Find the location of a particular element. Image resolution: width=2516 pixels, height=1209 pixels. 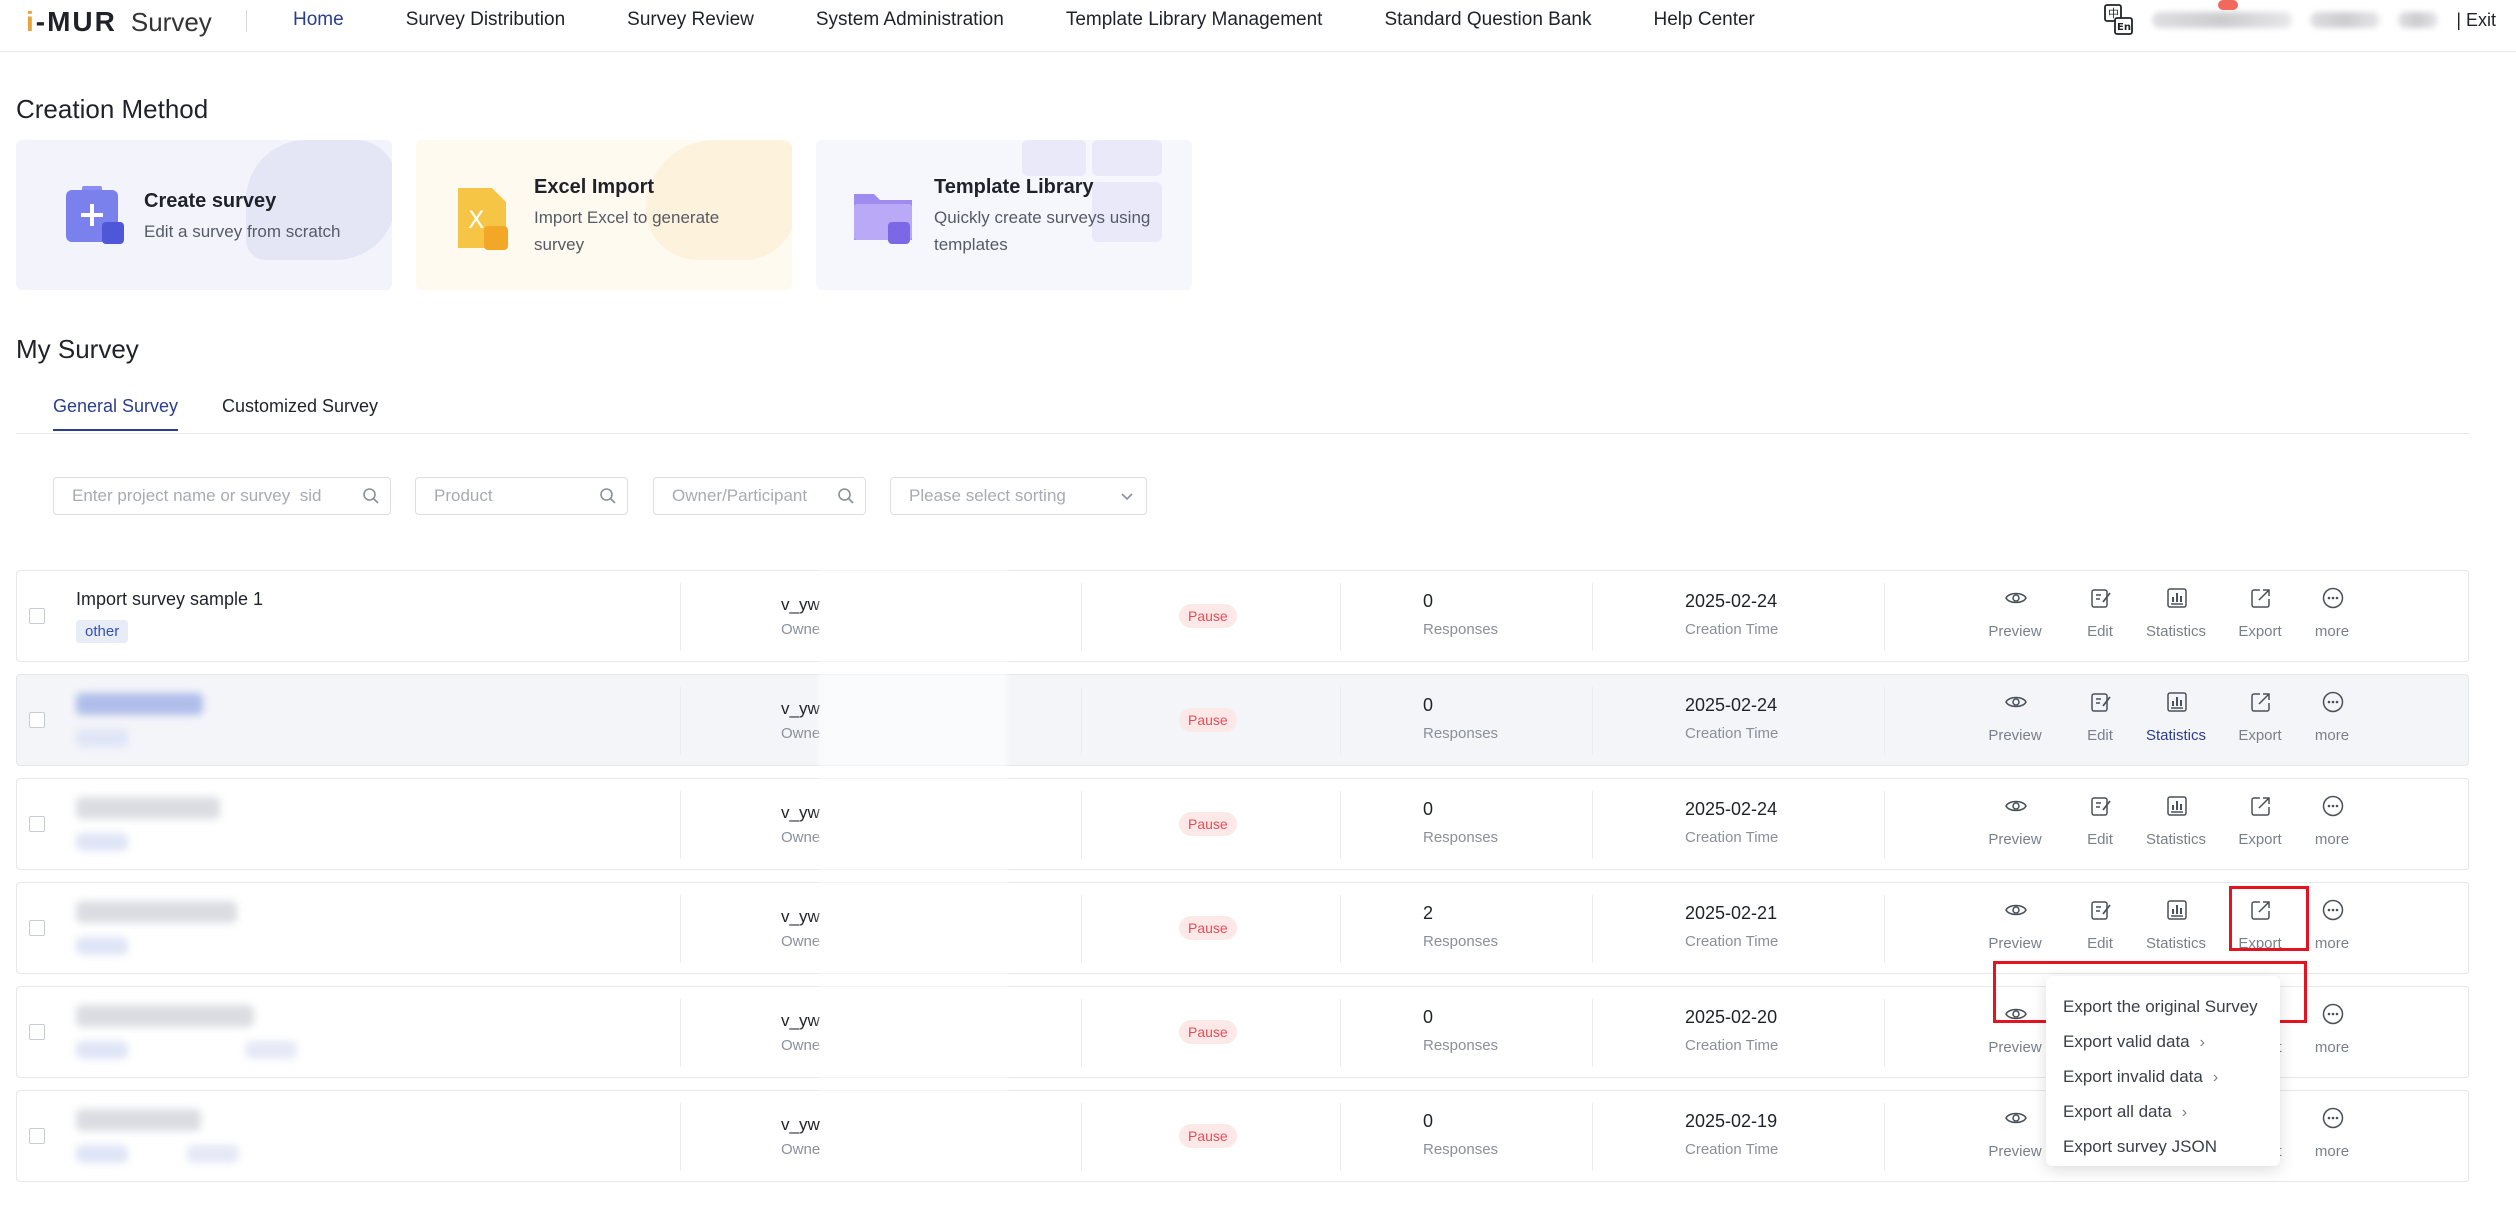

owner-input is located at coordinates (756, 496).